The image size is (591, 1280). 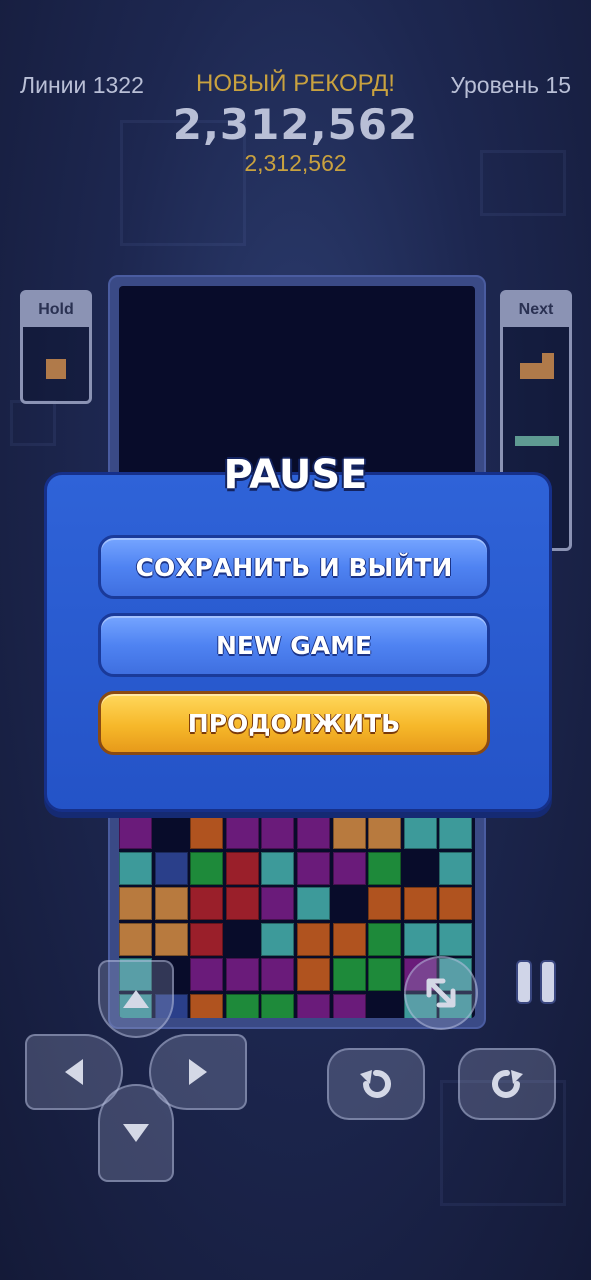 I want to click on score: 2,312,562, so click(x=295, y=124).